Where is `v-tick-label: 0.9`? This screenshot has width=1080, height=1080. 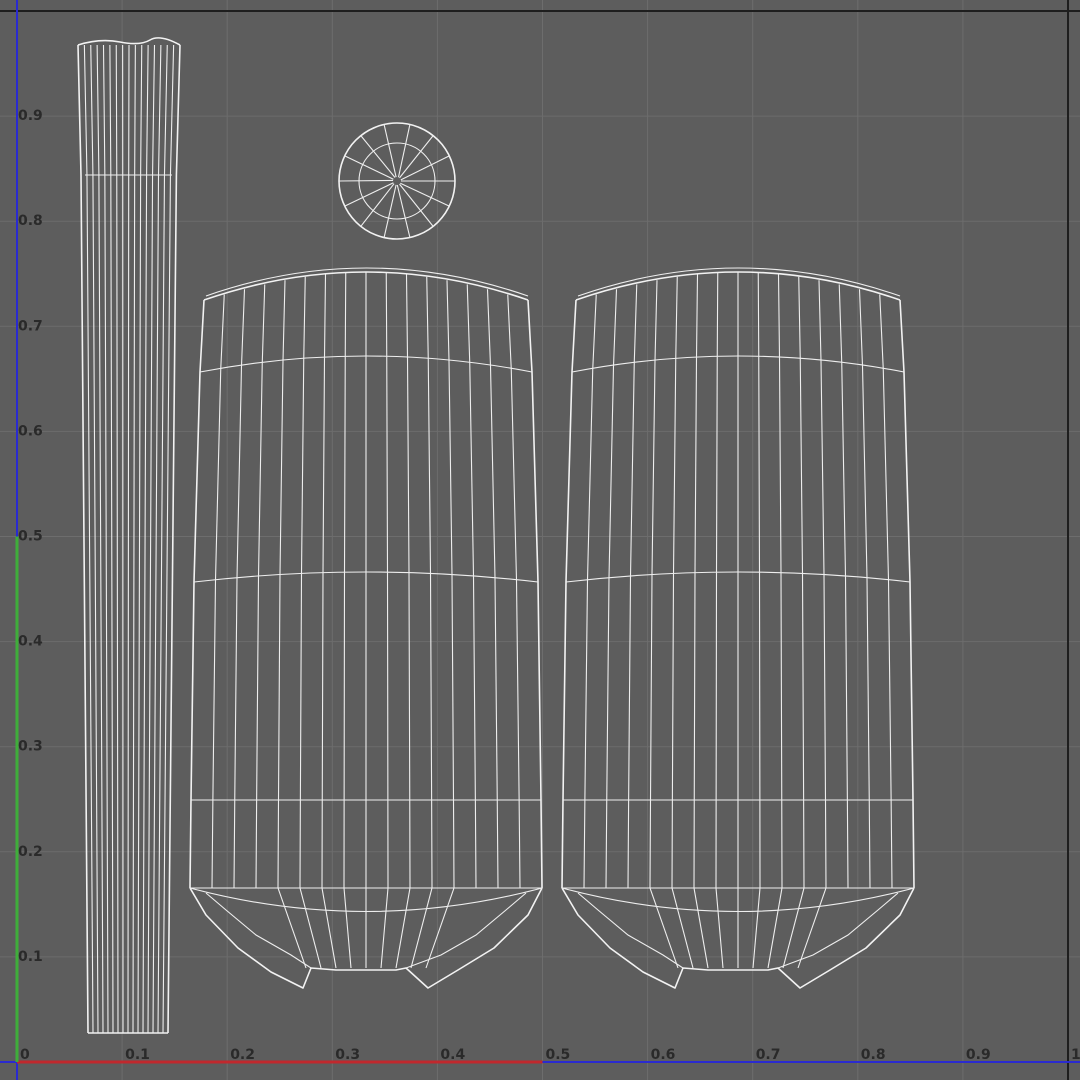 v-tick-label: 0.9 is located at coordinates (30, 116).